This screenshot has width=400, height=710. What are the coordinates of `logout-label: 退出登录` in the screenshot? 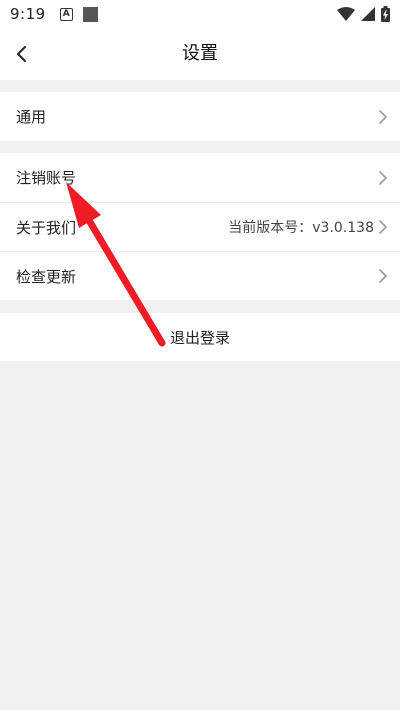 It's located at (199, 337).